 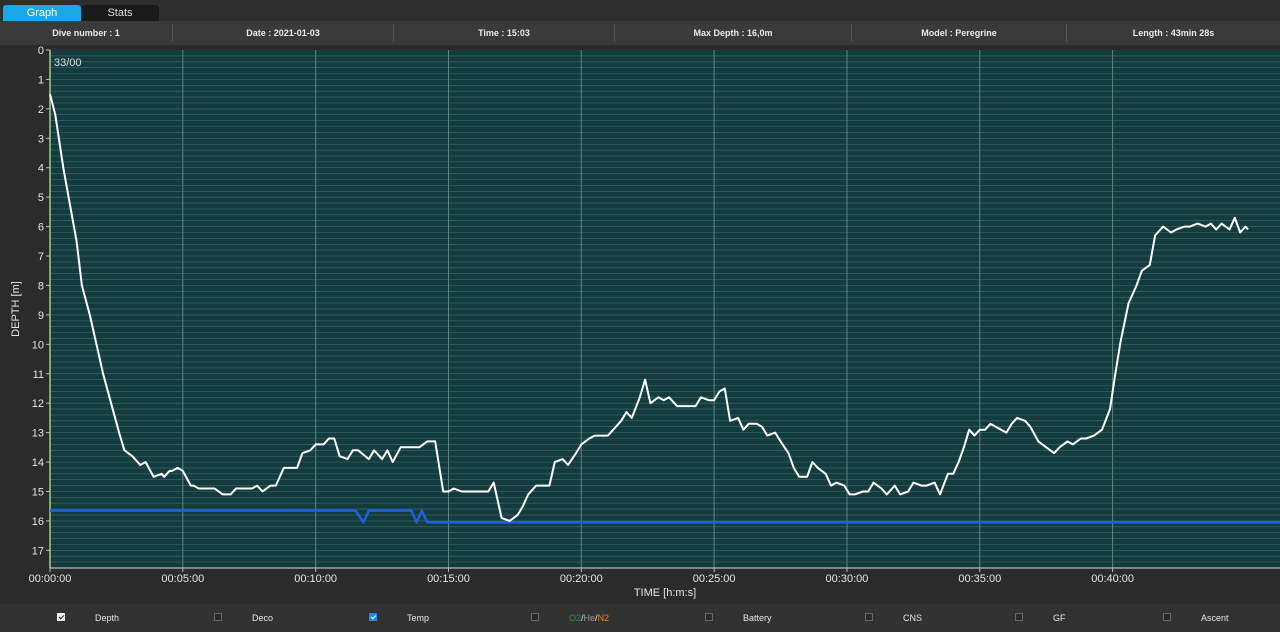 What do you see at coordinates (16, 309) in the screenshot?
I see `y-axis-title: DEPTH [m]` at bounding box center [16, 309].